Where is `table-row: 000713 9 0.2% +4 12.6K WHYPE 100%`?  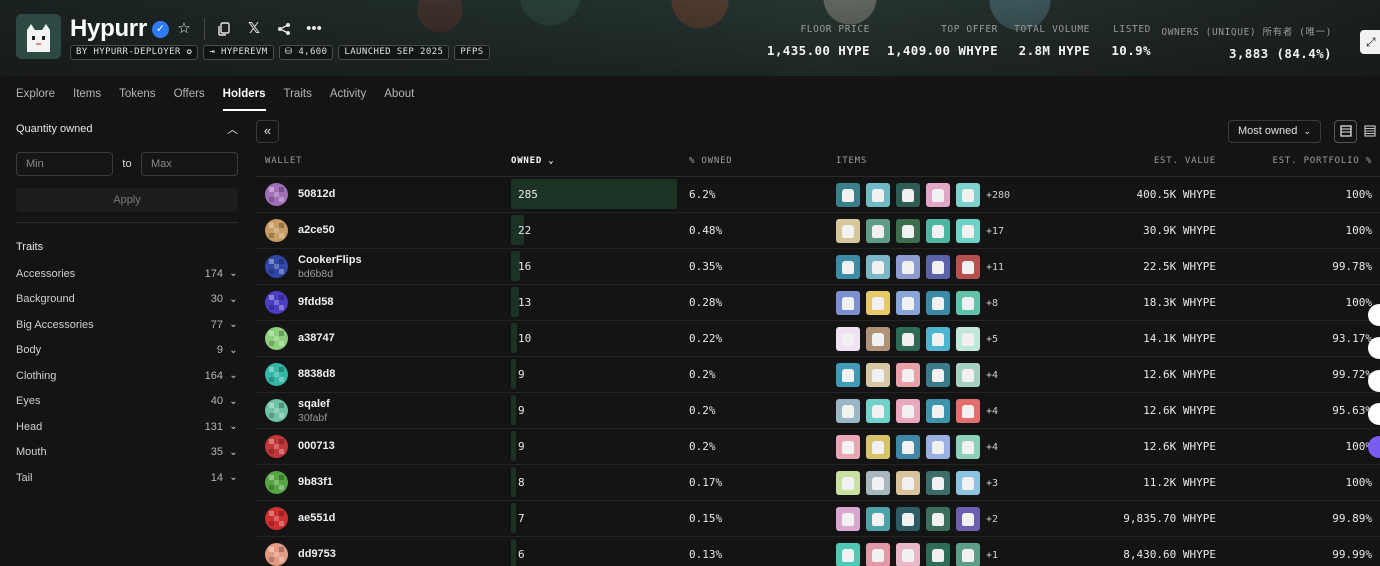 table-row: 000713 9 0.2% +4 12.6K WHYPE 100% is located at coordinates (818, 447).